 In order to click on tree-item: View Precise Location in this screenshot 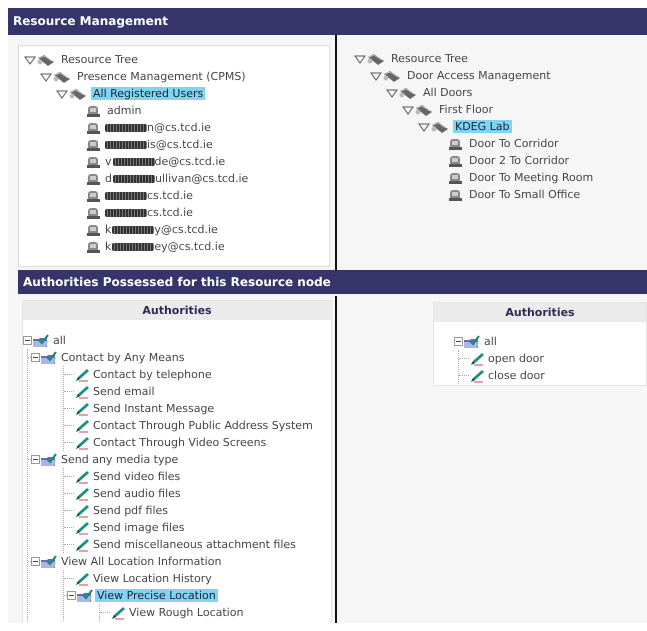, I will do `click(156, 595)`.